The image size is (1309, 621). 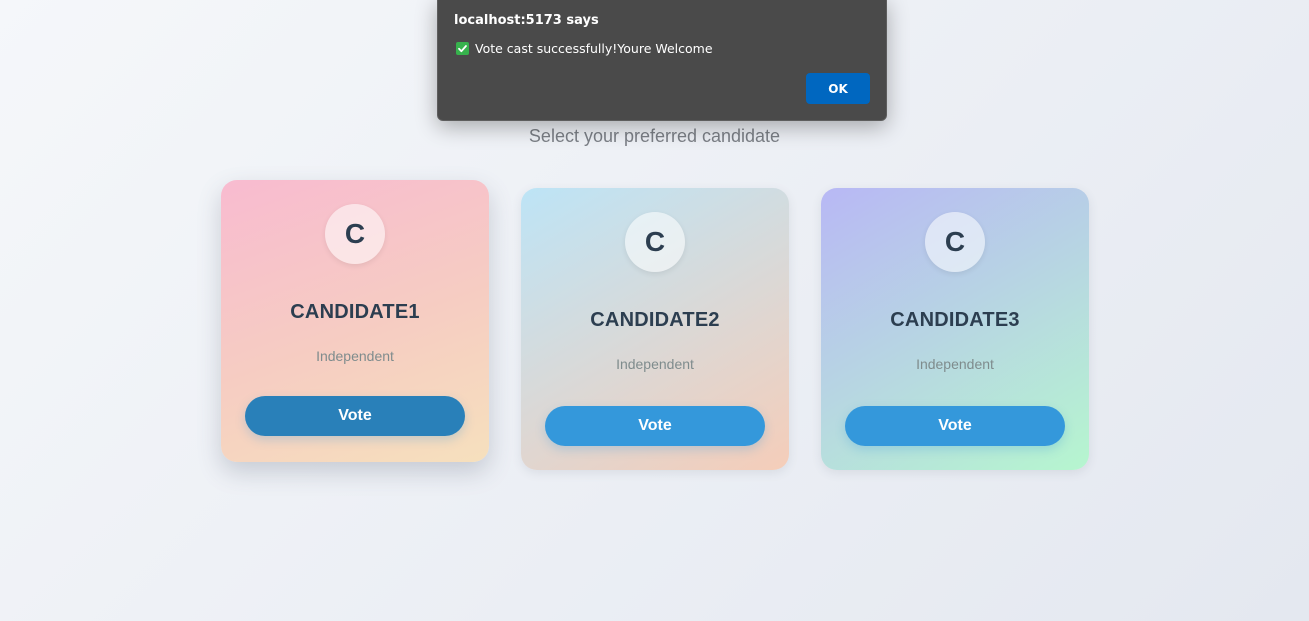 What do you see at coordinates (355, 416) in the screenshot?
I see `vote-button-candidate-1: Vote` at bounding box center [355, 416].